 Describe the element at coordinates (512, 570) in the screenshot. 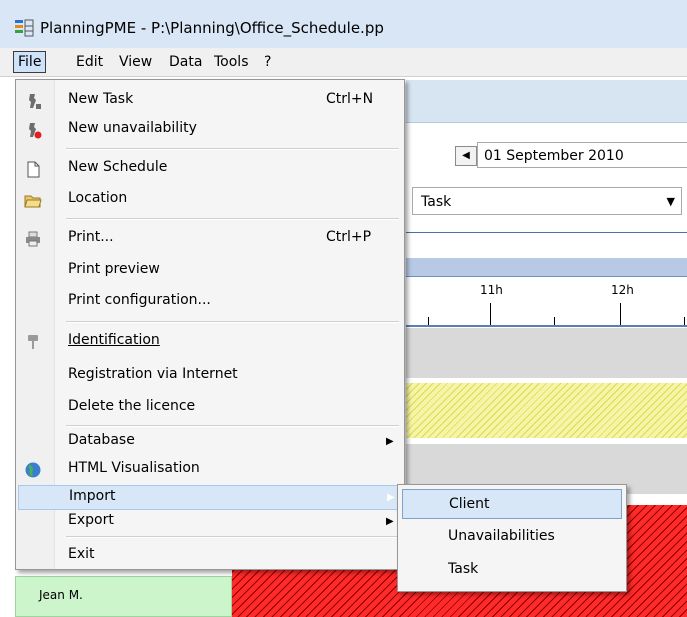

I see `submenu-item-task: Task` at that location.